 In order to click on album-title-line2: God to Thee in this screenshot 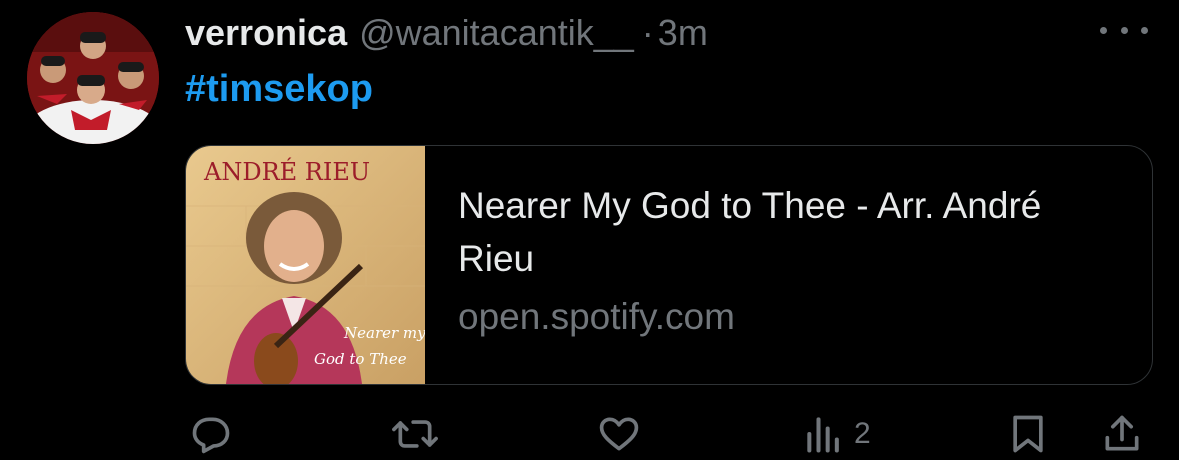, I will do `click(360, 359)`.